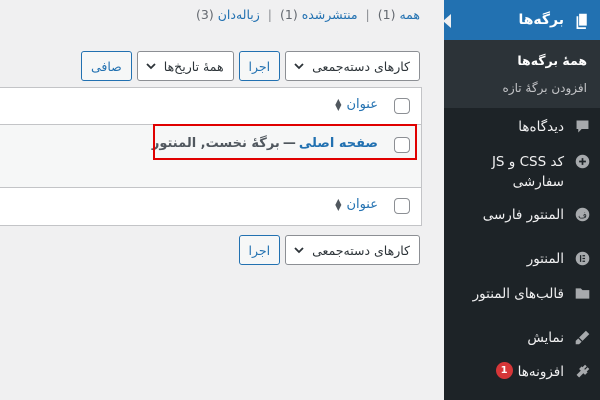  I want to click on elementor-farsi-icon: ف, so click(582, 214).